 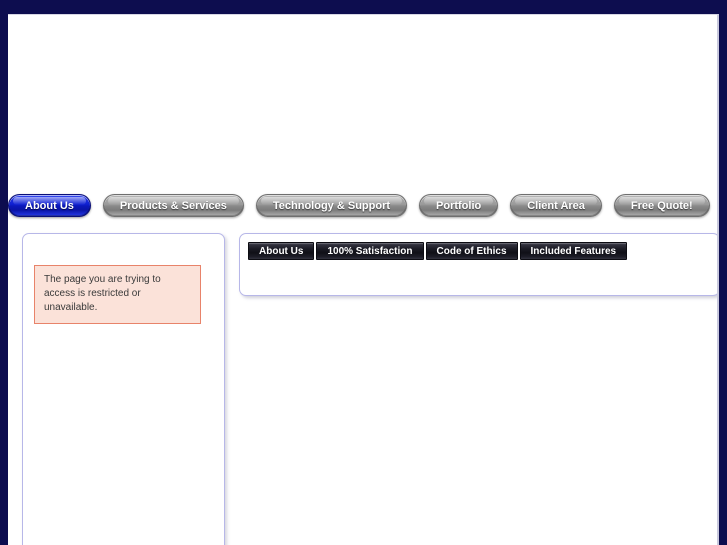 I want to click on subtab-100-satisfaction: 100% Satisfaction, so click(x=370, y=251).